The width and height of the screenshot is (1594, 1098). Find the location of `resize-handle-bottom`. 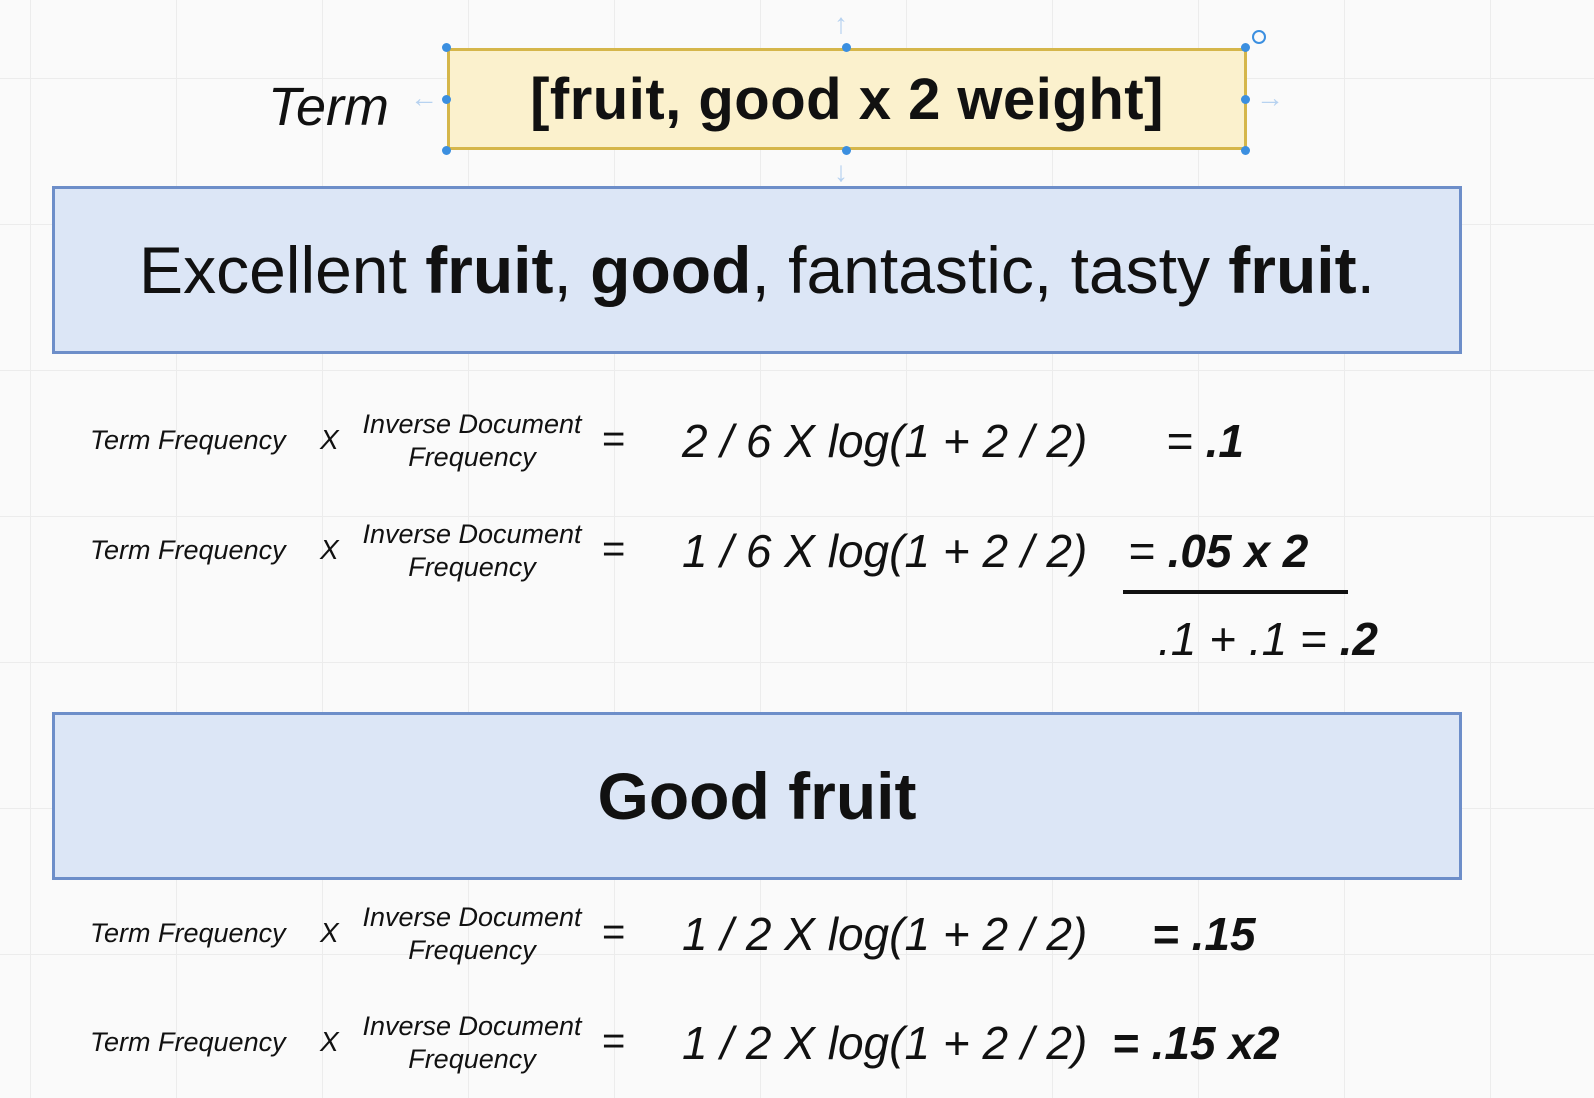

resize-handle-bottom is located at coordinates (846, 150).